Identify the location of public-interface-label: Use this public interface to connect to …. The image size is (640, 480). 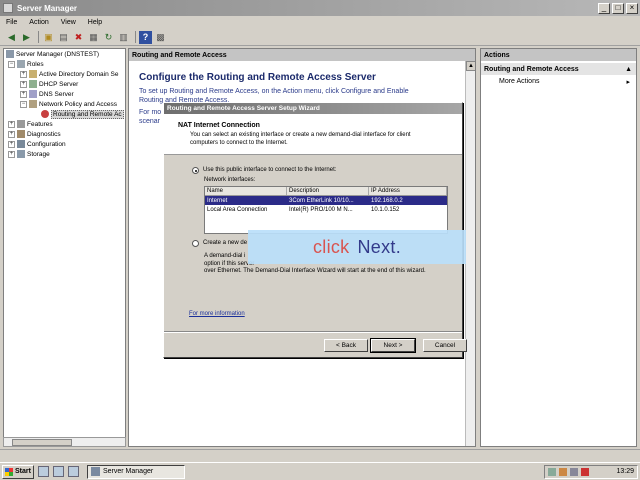
(270, 170).